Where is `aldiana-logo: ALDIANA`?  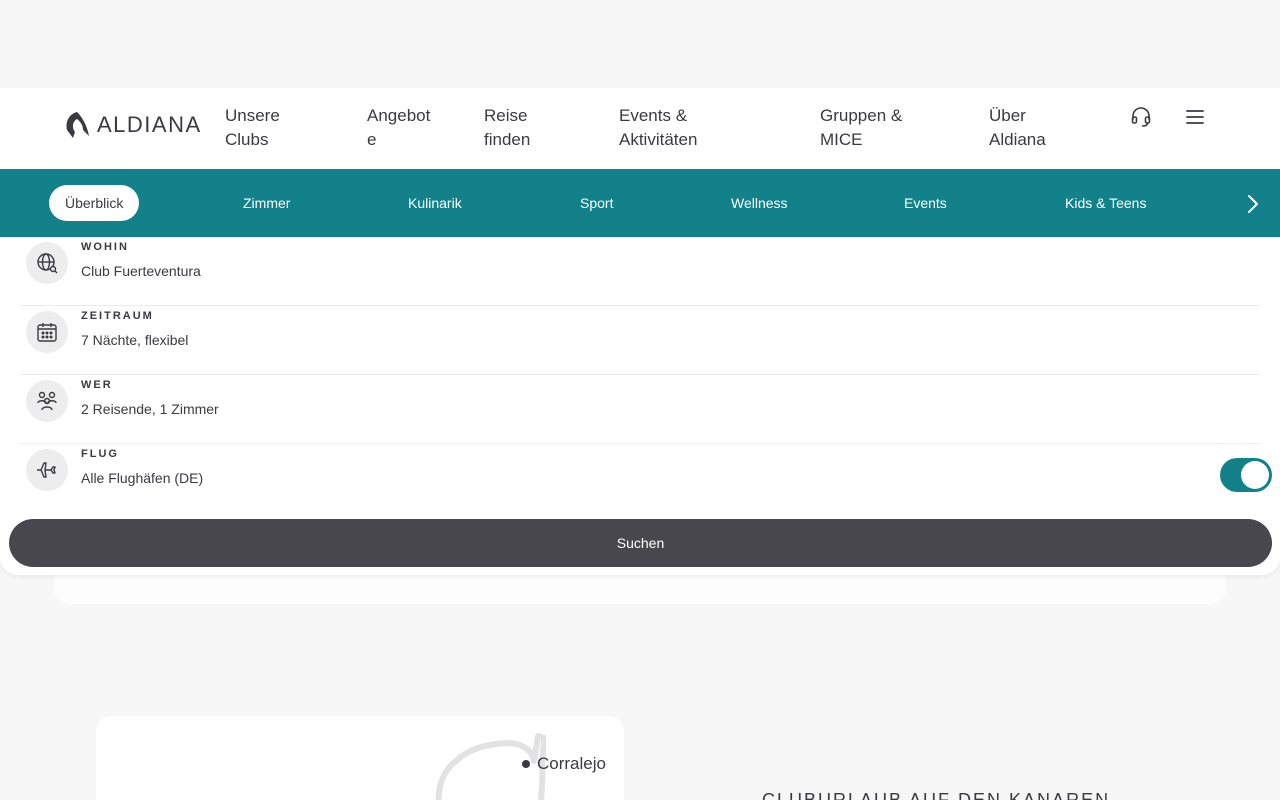
aldiana-logo: ALDIANA is located at coordinates (132, 125).